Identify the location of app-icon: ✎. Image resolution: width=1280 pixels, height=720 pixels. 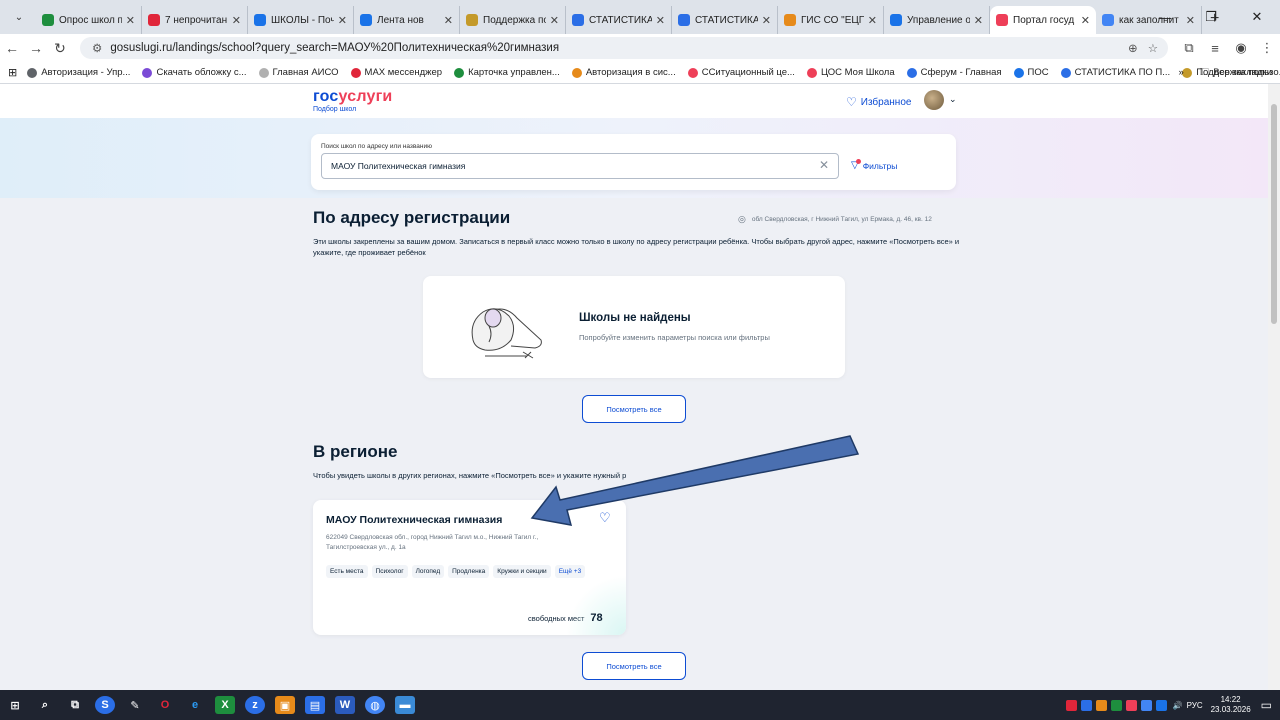
(135, 705).